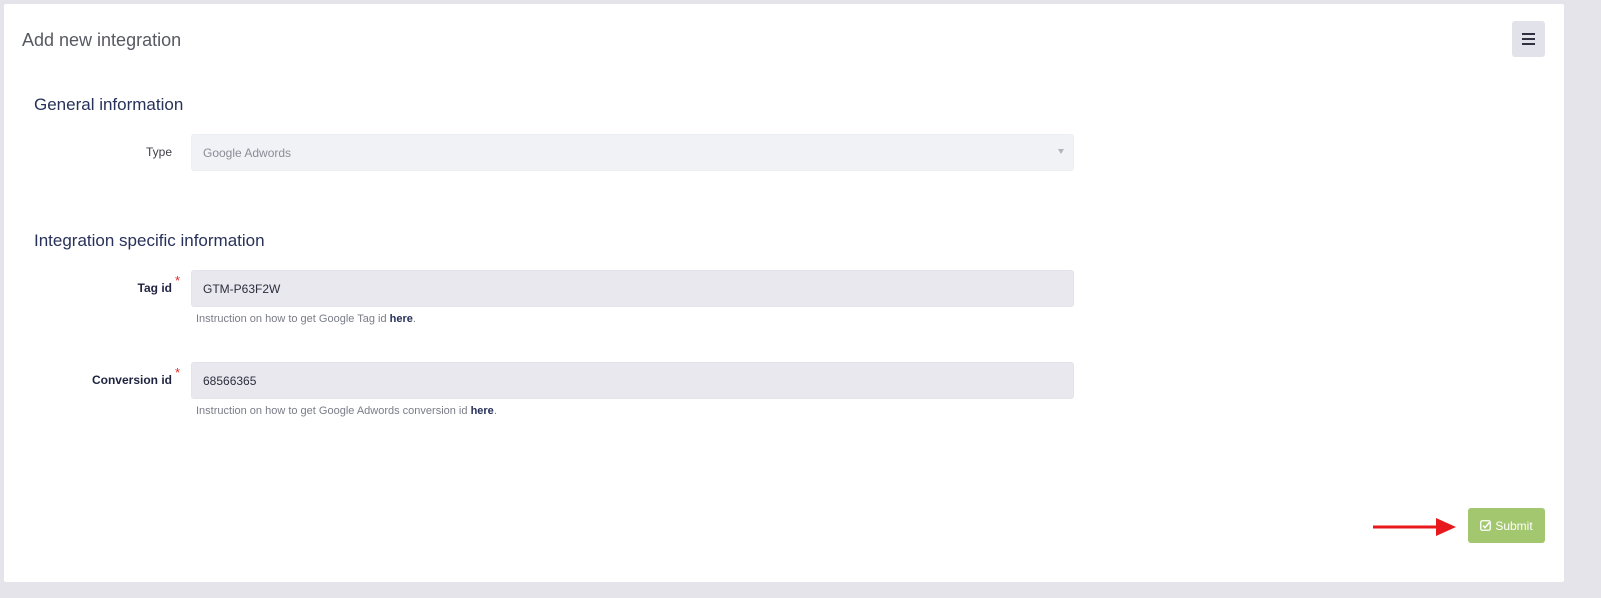 The image size is (1601, 598). What do you see at coordinates (414, 319) in the screenshot?
I see `tag-id-help-end: .` at bounding box center [414, 319].